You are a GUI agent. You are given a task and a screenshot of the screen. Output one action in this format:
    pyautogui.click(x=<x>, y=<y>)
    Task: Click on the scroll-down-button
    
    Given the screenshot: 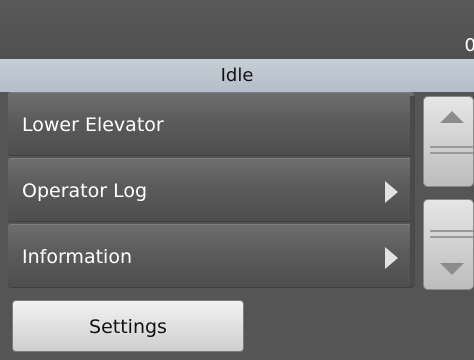 What is the action you would take?
    pyautogui.click(x=448, y=244)
    